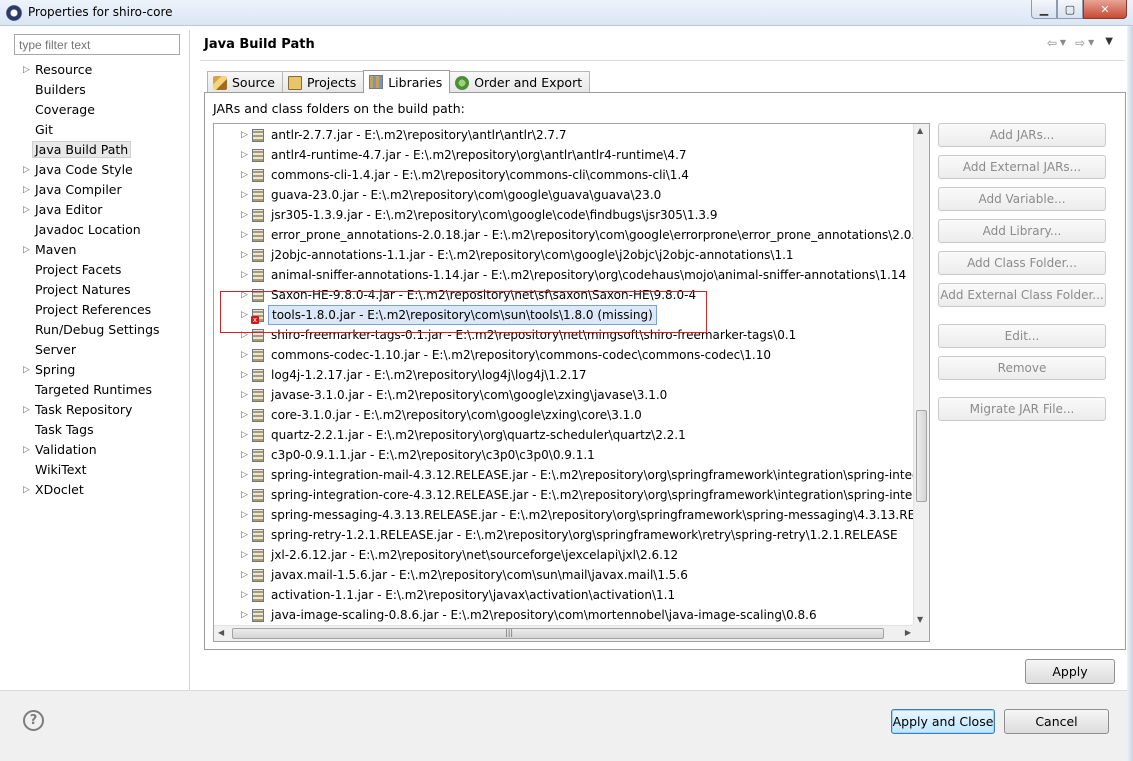 The image size is (1133, 761). Describe the element at coordinates (98, 430) in the screenshot. I see `nav-item: Task Tags` at that location.